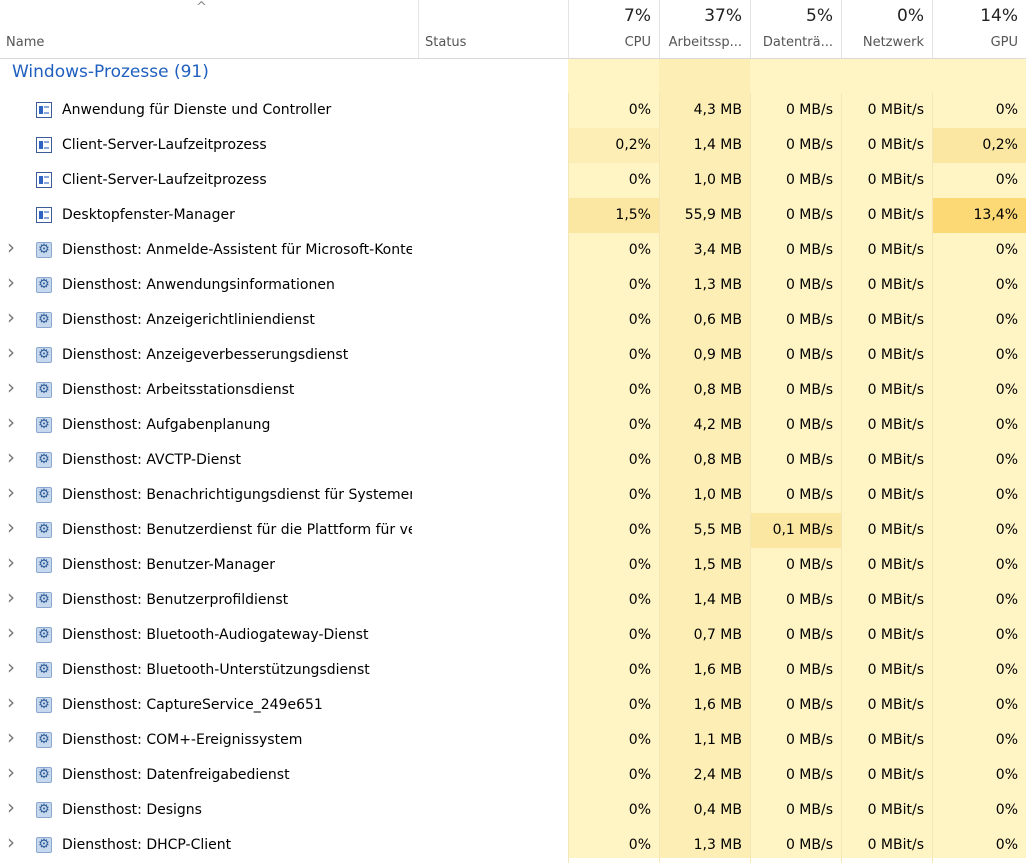 Image resolution: width=1026 pixels, height=863 pixels. I want to click on header-network-total: 0%, so click(910, 16).